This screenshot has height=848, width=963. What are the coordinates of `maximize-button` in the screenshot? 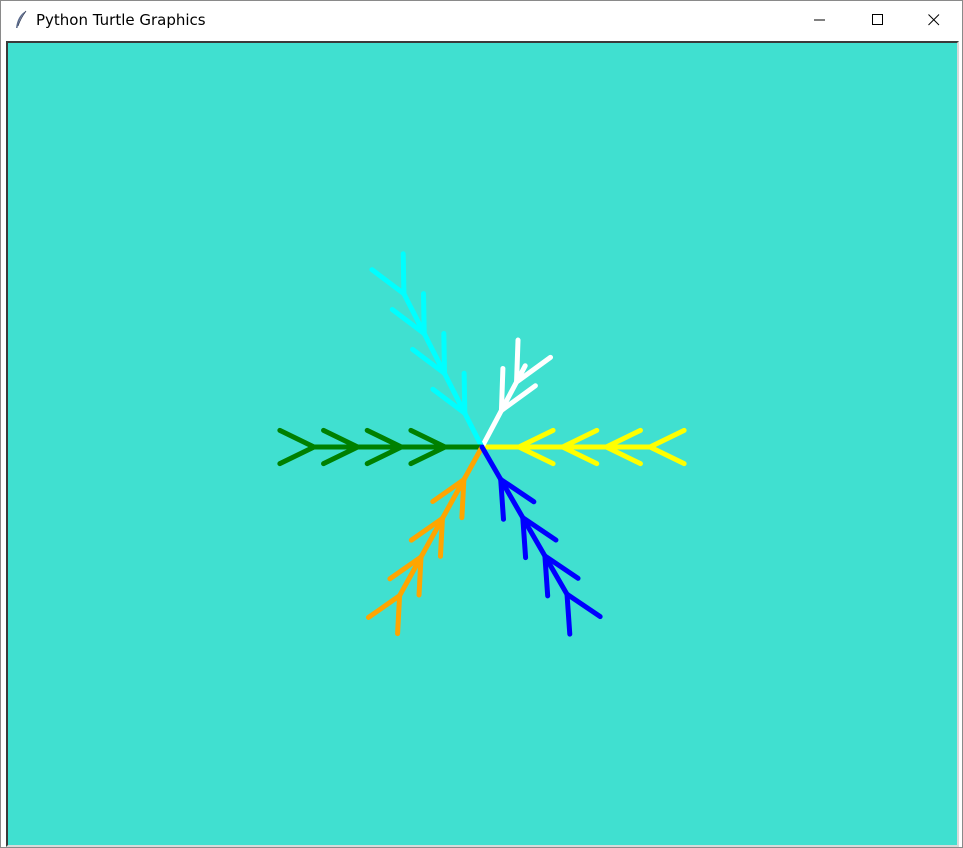 It's located at (878, 20).